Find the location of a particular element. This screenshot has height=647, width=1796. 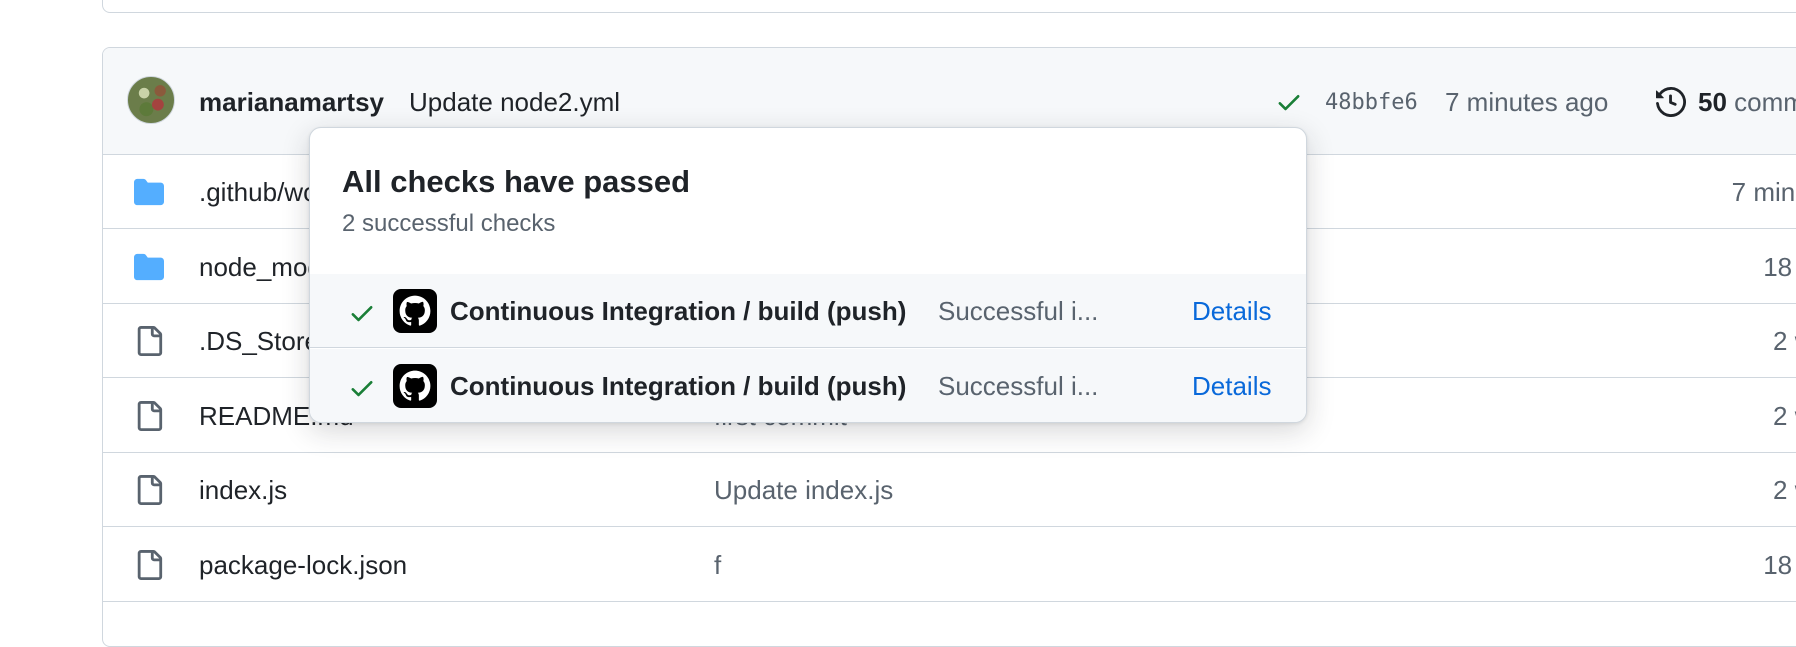

commit-sha-link: 48bbfe6 is located at coordinates (1371, 102).